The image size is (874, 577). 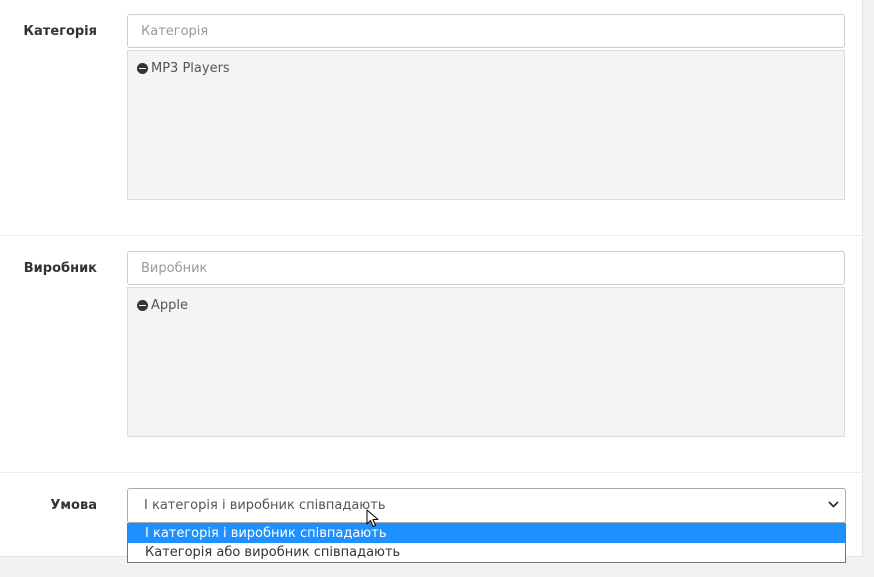 I want to click on chevron-down-icon, so click(x=833, y=504).